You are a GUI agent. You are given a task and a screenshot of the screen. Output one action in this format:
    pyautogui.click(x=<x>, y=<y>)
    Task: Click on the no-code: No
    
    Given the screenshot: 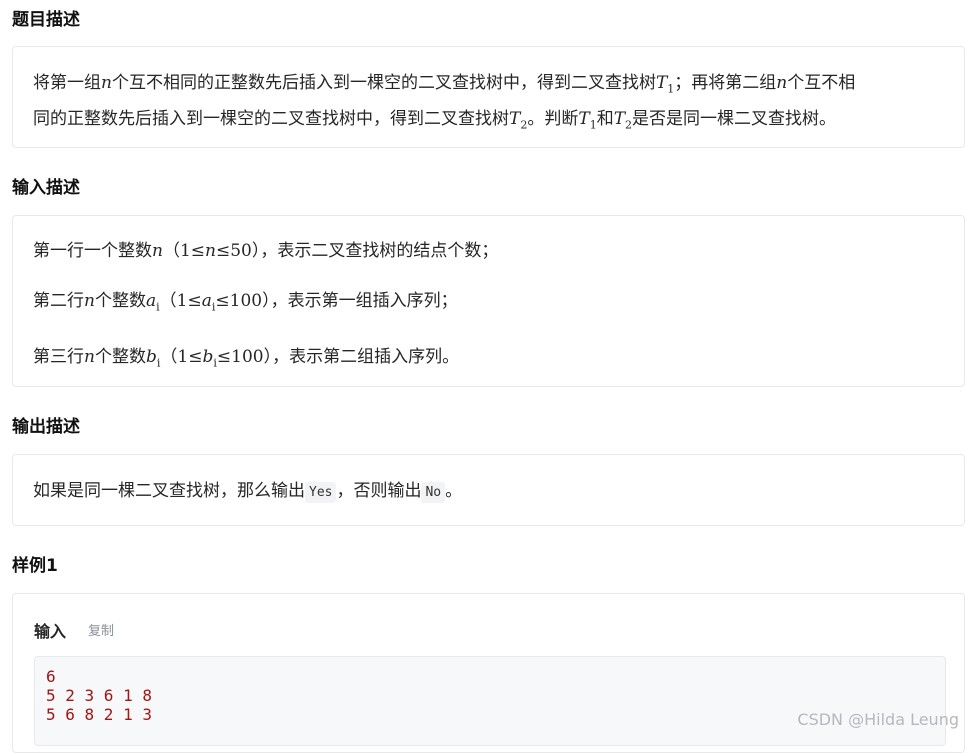 What is the action you would take?
    pyautogui.click(x=433, y=492)
    